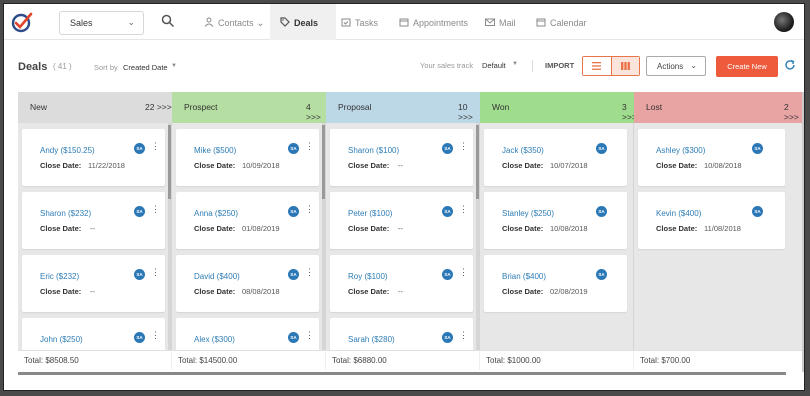 This screenshot has height=396, width=810. Describe the element at coordinates (433, 22) in the screenshot. I see `nav-item-appointments: Appointments` at that location.